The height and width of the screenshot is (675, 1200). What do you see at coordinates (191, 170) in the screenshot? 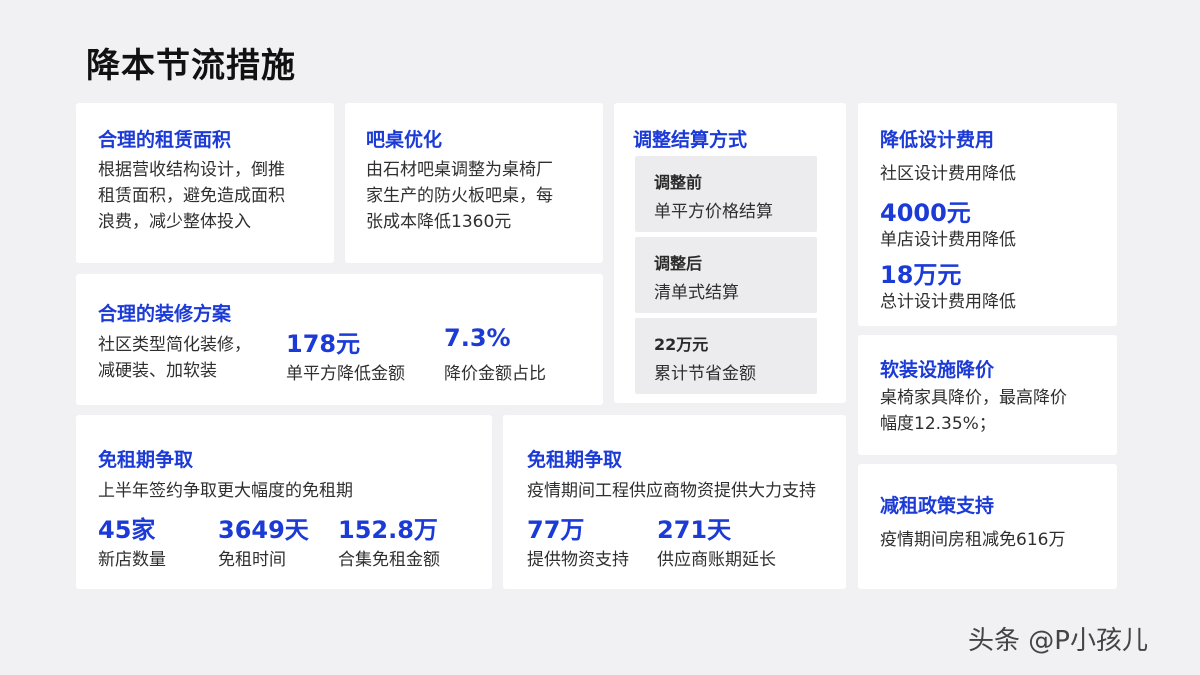
I see `card-text-line: 根据营收结构设计，倒推` at bounding box center [191, 170].